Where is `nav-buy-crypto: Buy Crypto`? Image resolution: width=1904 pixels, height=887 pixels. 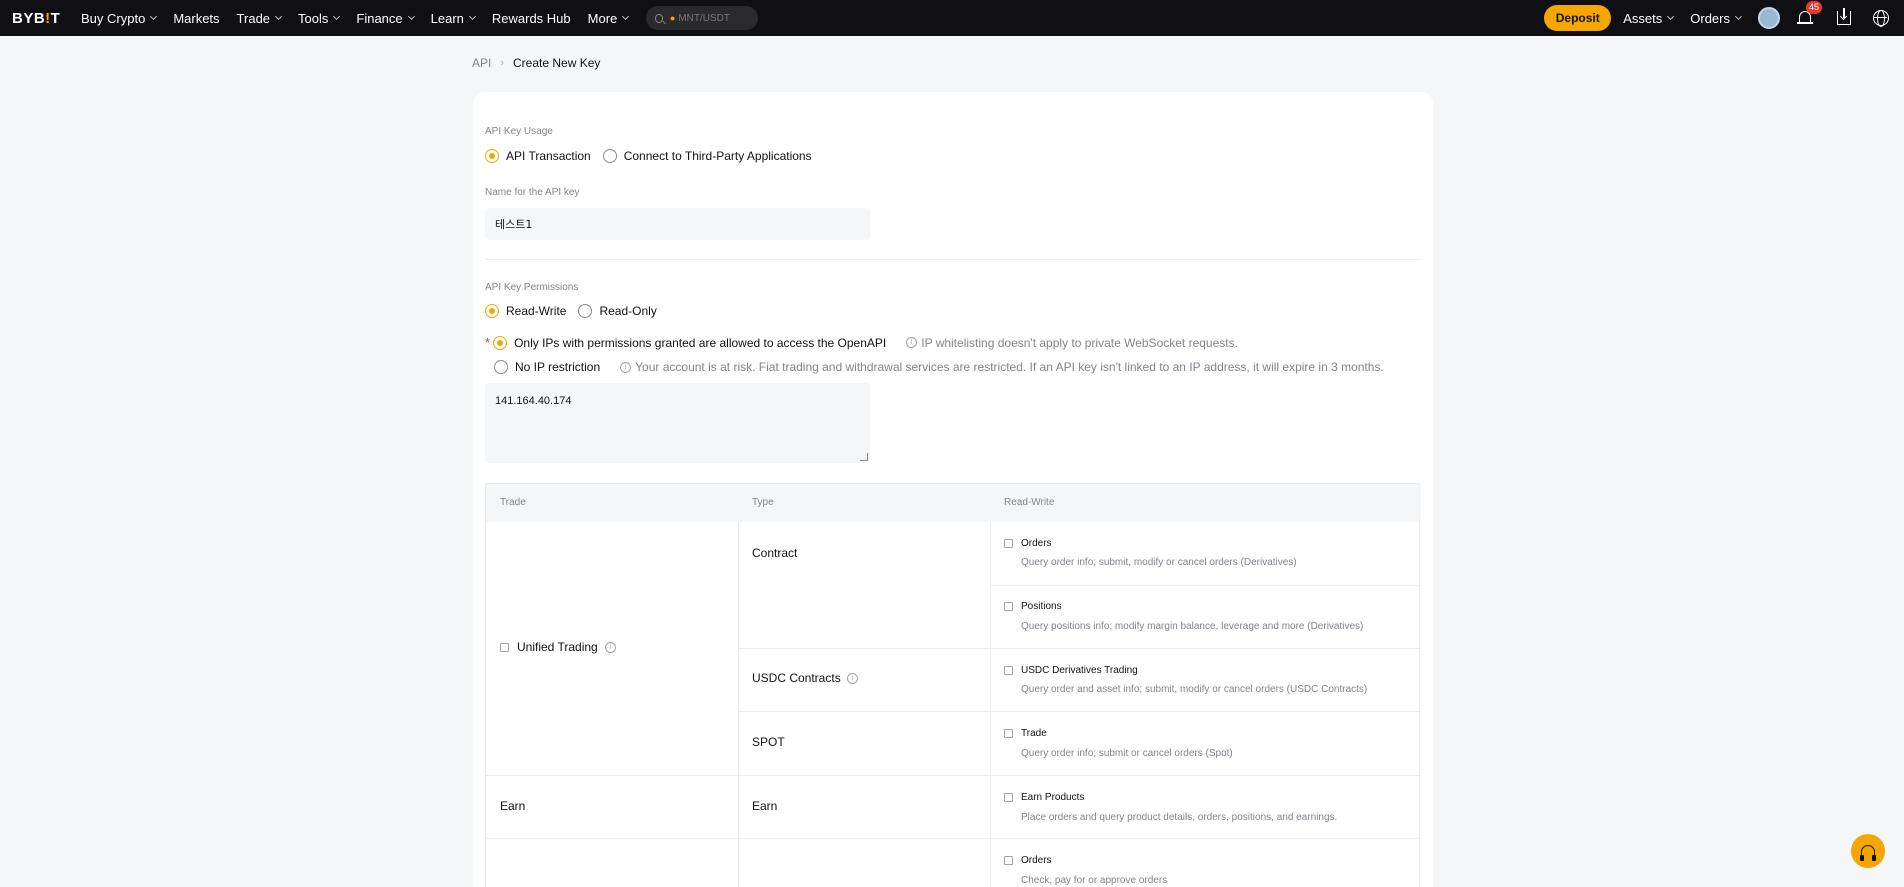 nav-buy-crypto: Buy Crypto is located at coordinates (119, 18).